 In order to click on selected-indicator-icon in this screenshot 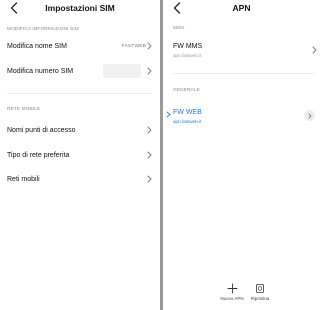, I will do `click(168, 114)`.